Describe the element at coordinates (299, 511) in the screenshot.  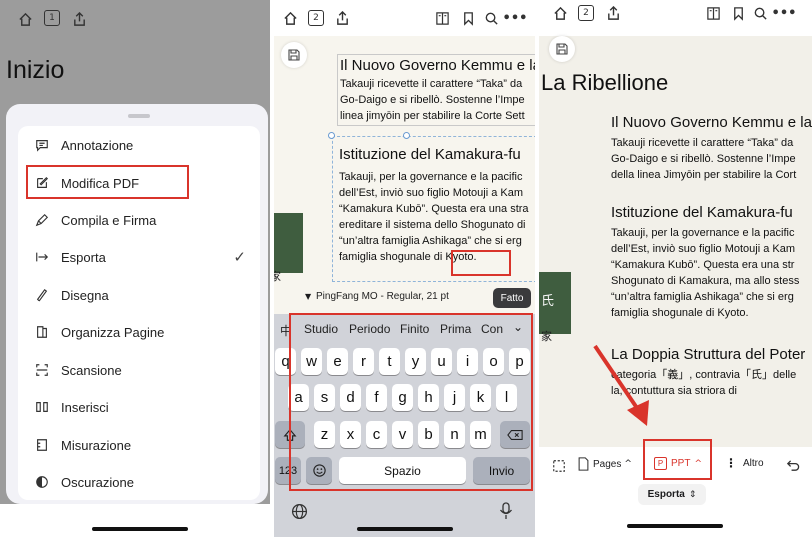
I see `globe-icon` at that location.